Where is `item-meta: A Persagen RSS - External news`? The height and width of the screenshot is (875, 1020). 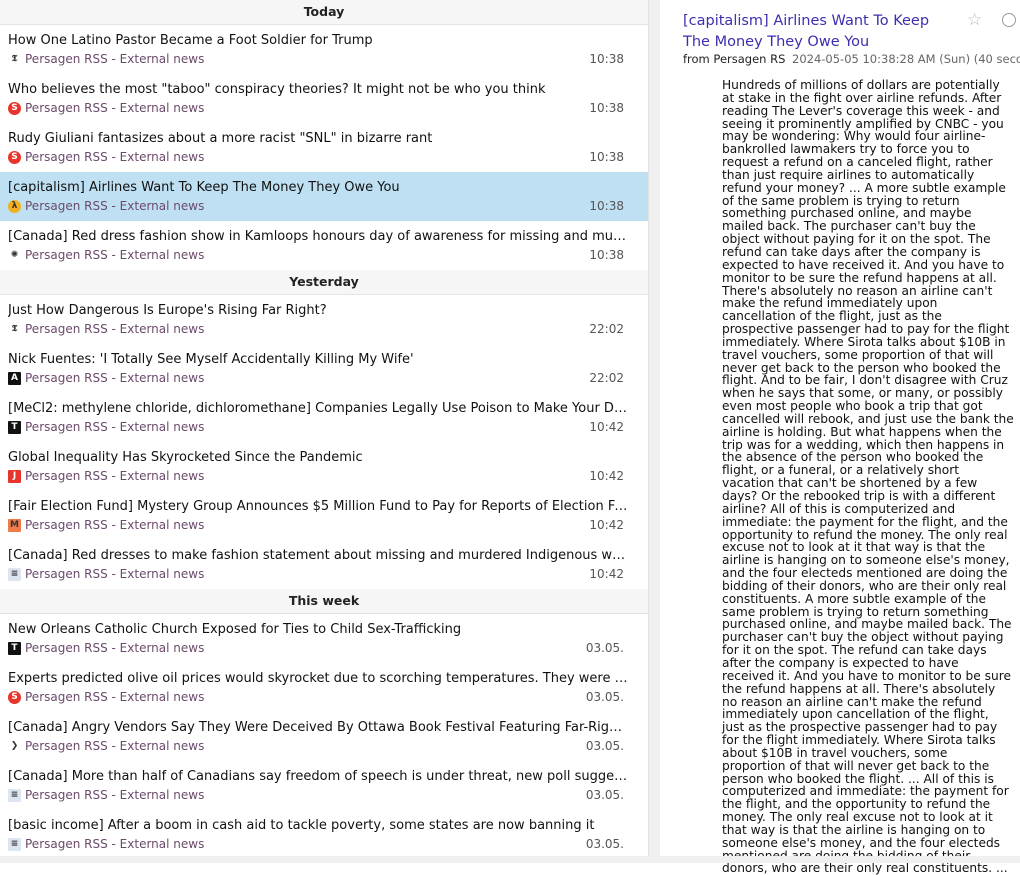
item-meta: A Persagen RSS - External news is located at coordinates (106, 378).